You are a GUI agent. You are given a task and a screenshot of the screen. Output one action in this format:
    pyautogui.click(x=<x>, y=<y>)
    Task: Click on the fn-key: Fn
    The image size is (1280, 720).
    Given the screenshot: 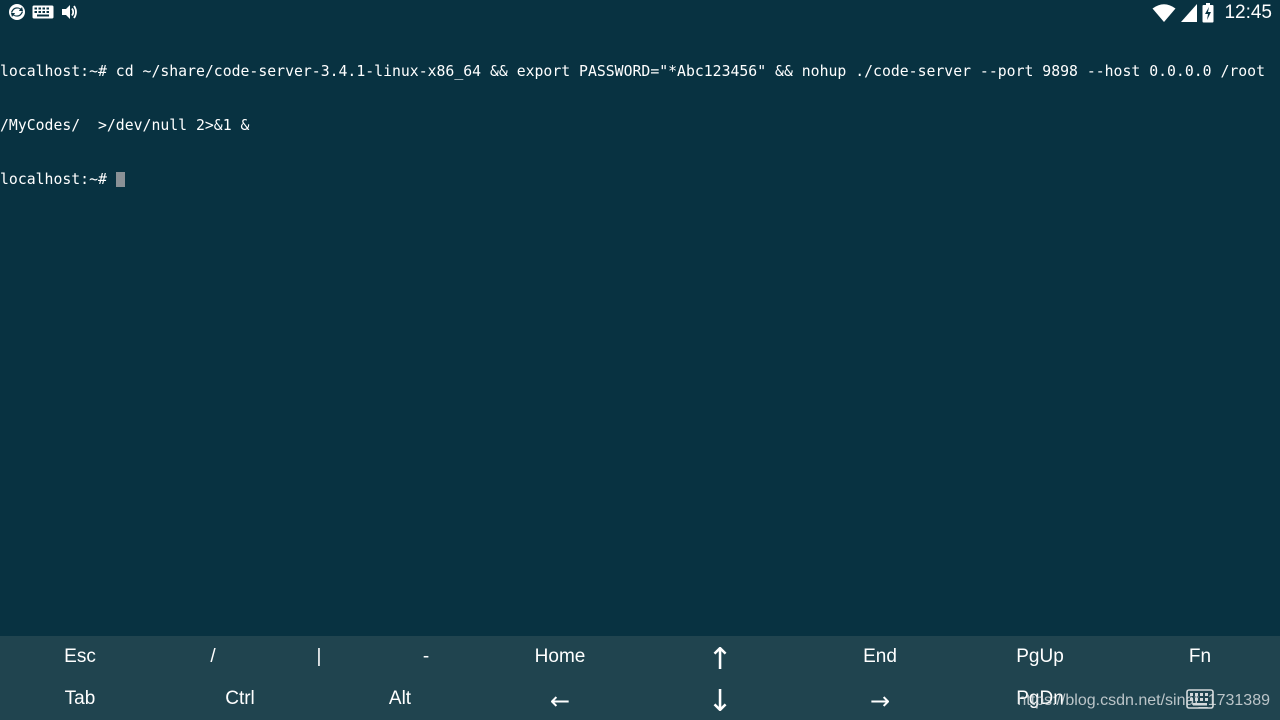 What is the action you would take?
    pyautogui.click(x=1200, y=657)
    